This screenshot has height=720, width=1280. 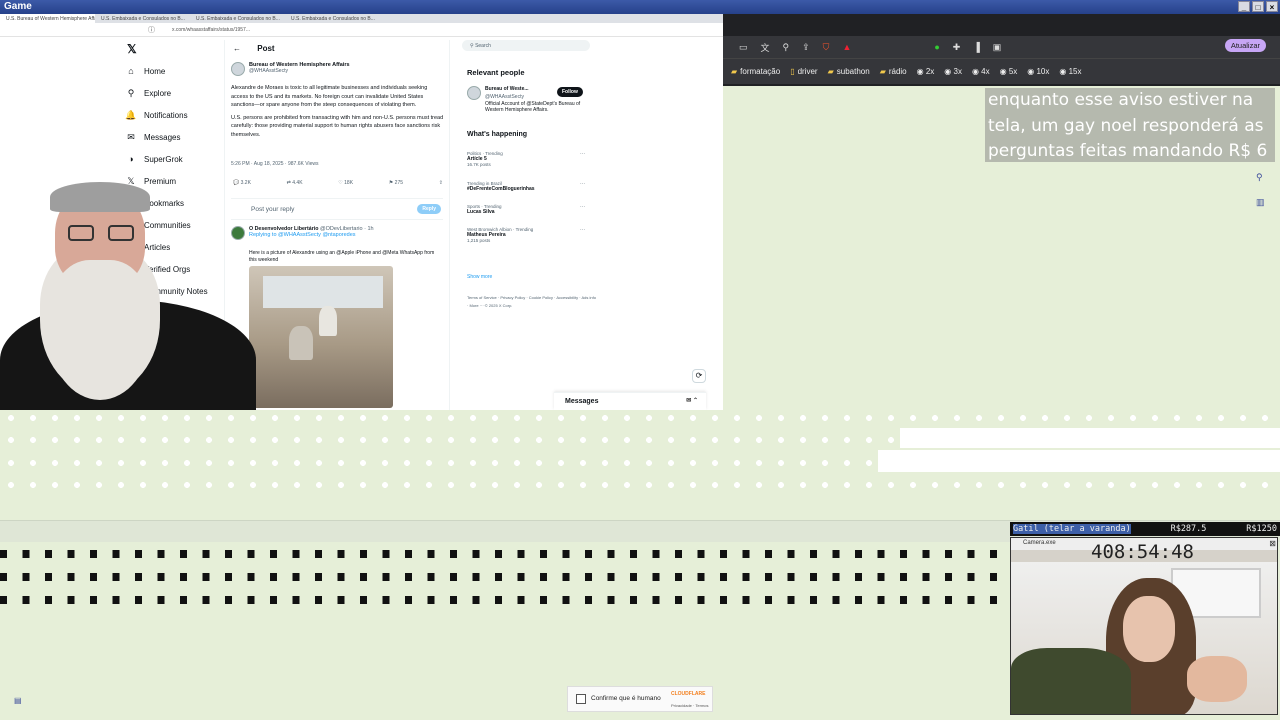 I want to click on x-logo-icon: 𝕏, so click(x=132, y=49).